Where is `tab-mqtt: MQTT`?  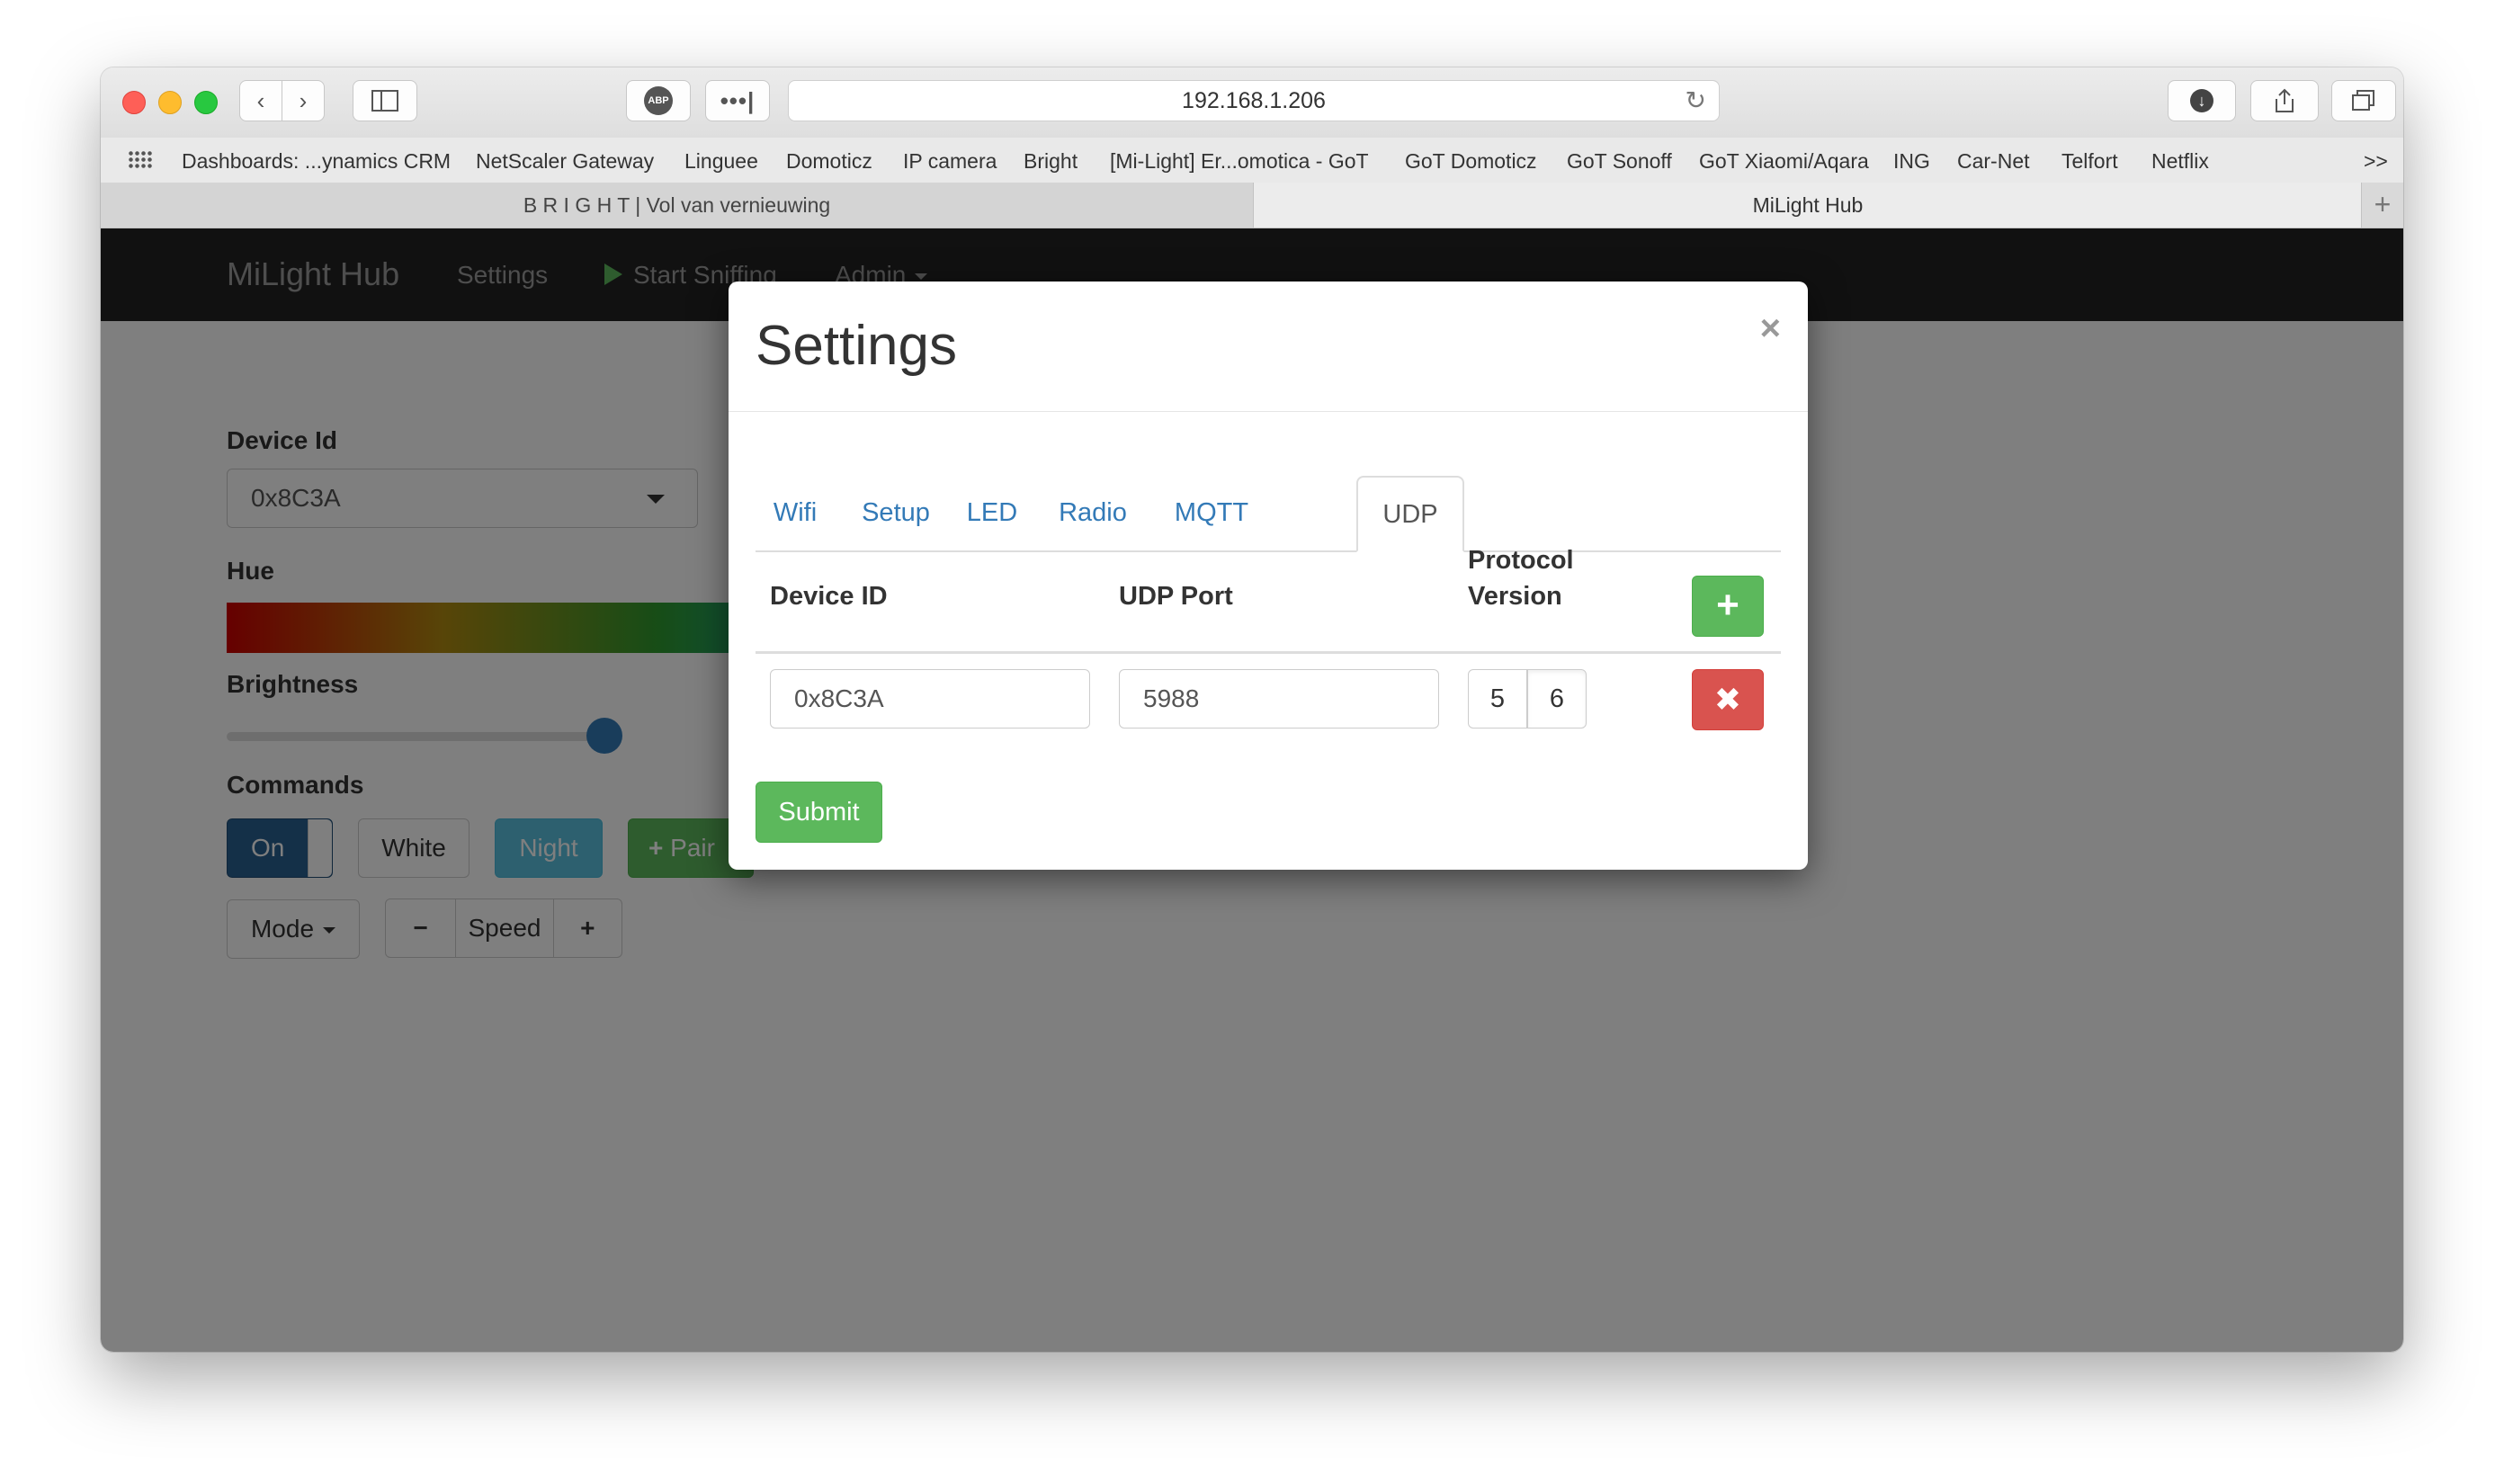 tab-mqtt: MQTT is located at coordinates (1211, 513).